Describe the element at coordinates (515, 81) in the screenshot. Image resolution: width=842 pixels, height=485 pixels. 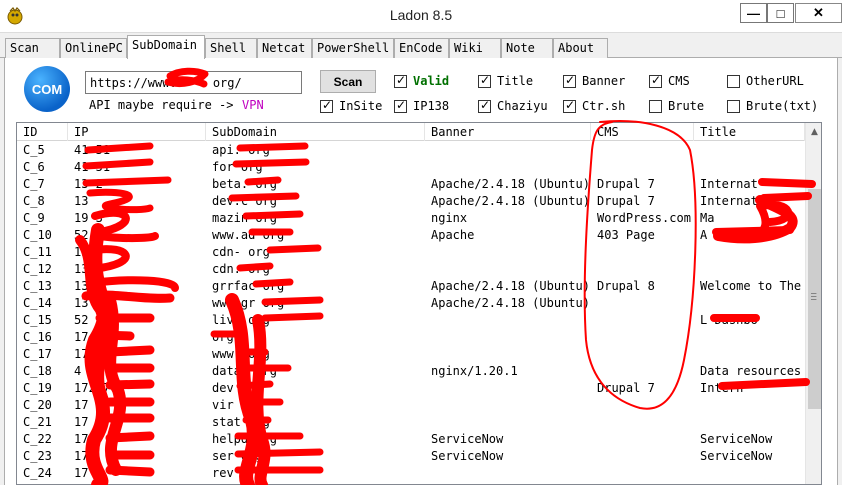
I see `checkbox-label: Title` at that location.